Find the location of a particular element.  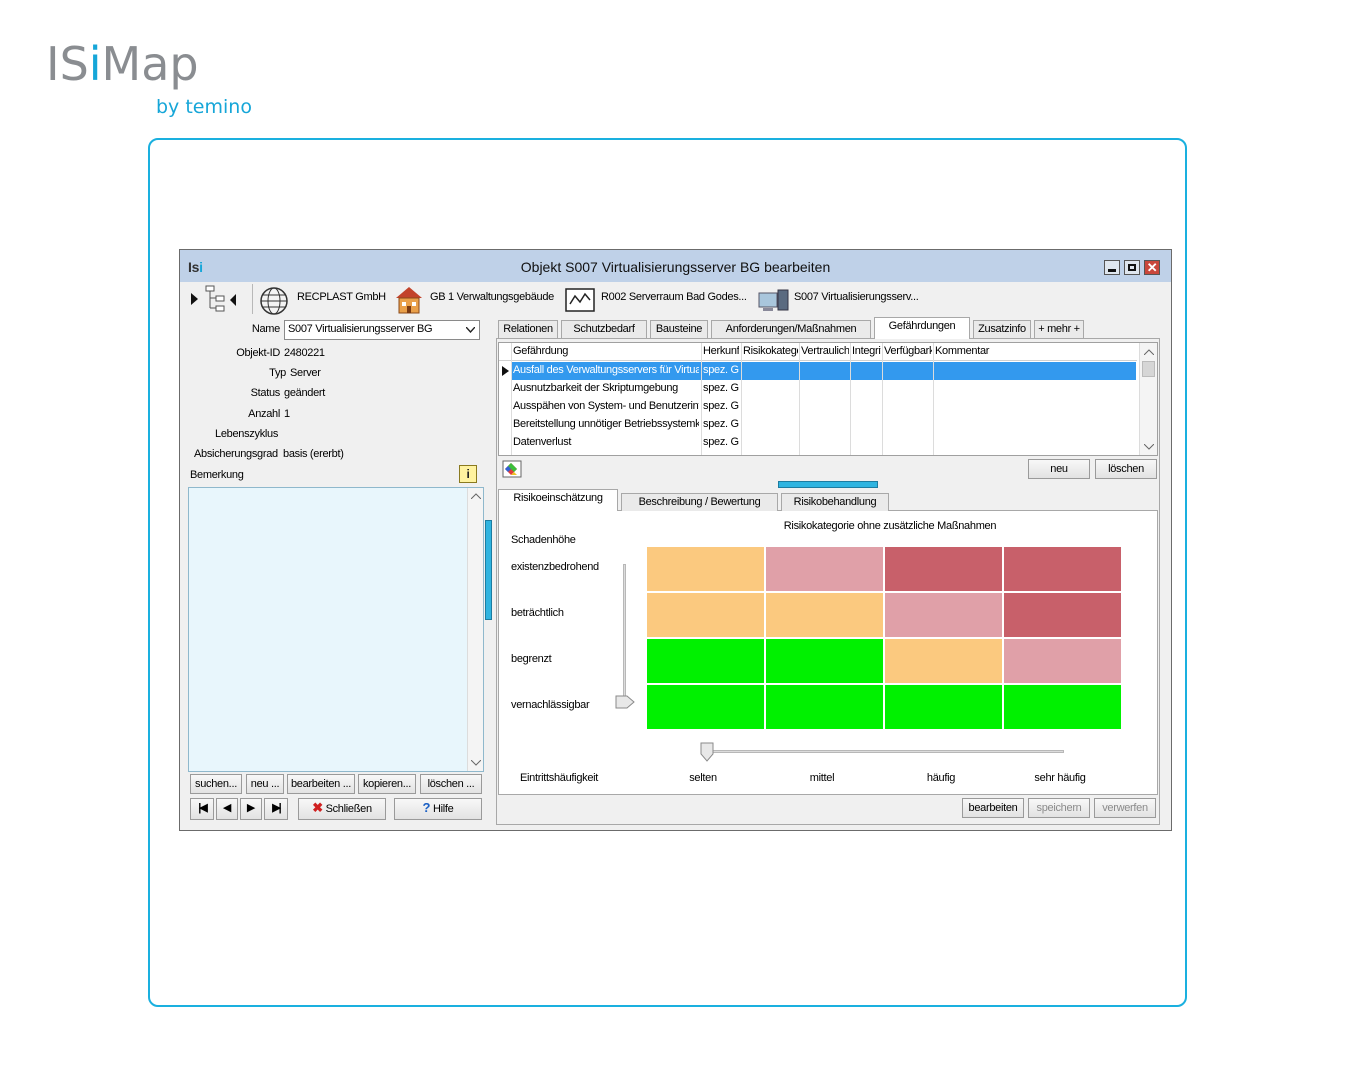

subtab-beschreibung: Beschreibung / Bewertung is located at coordinates (699, 502).